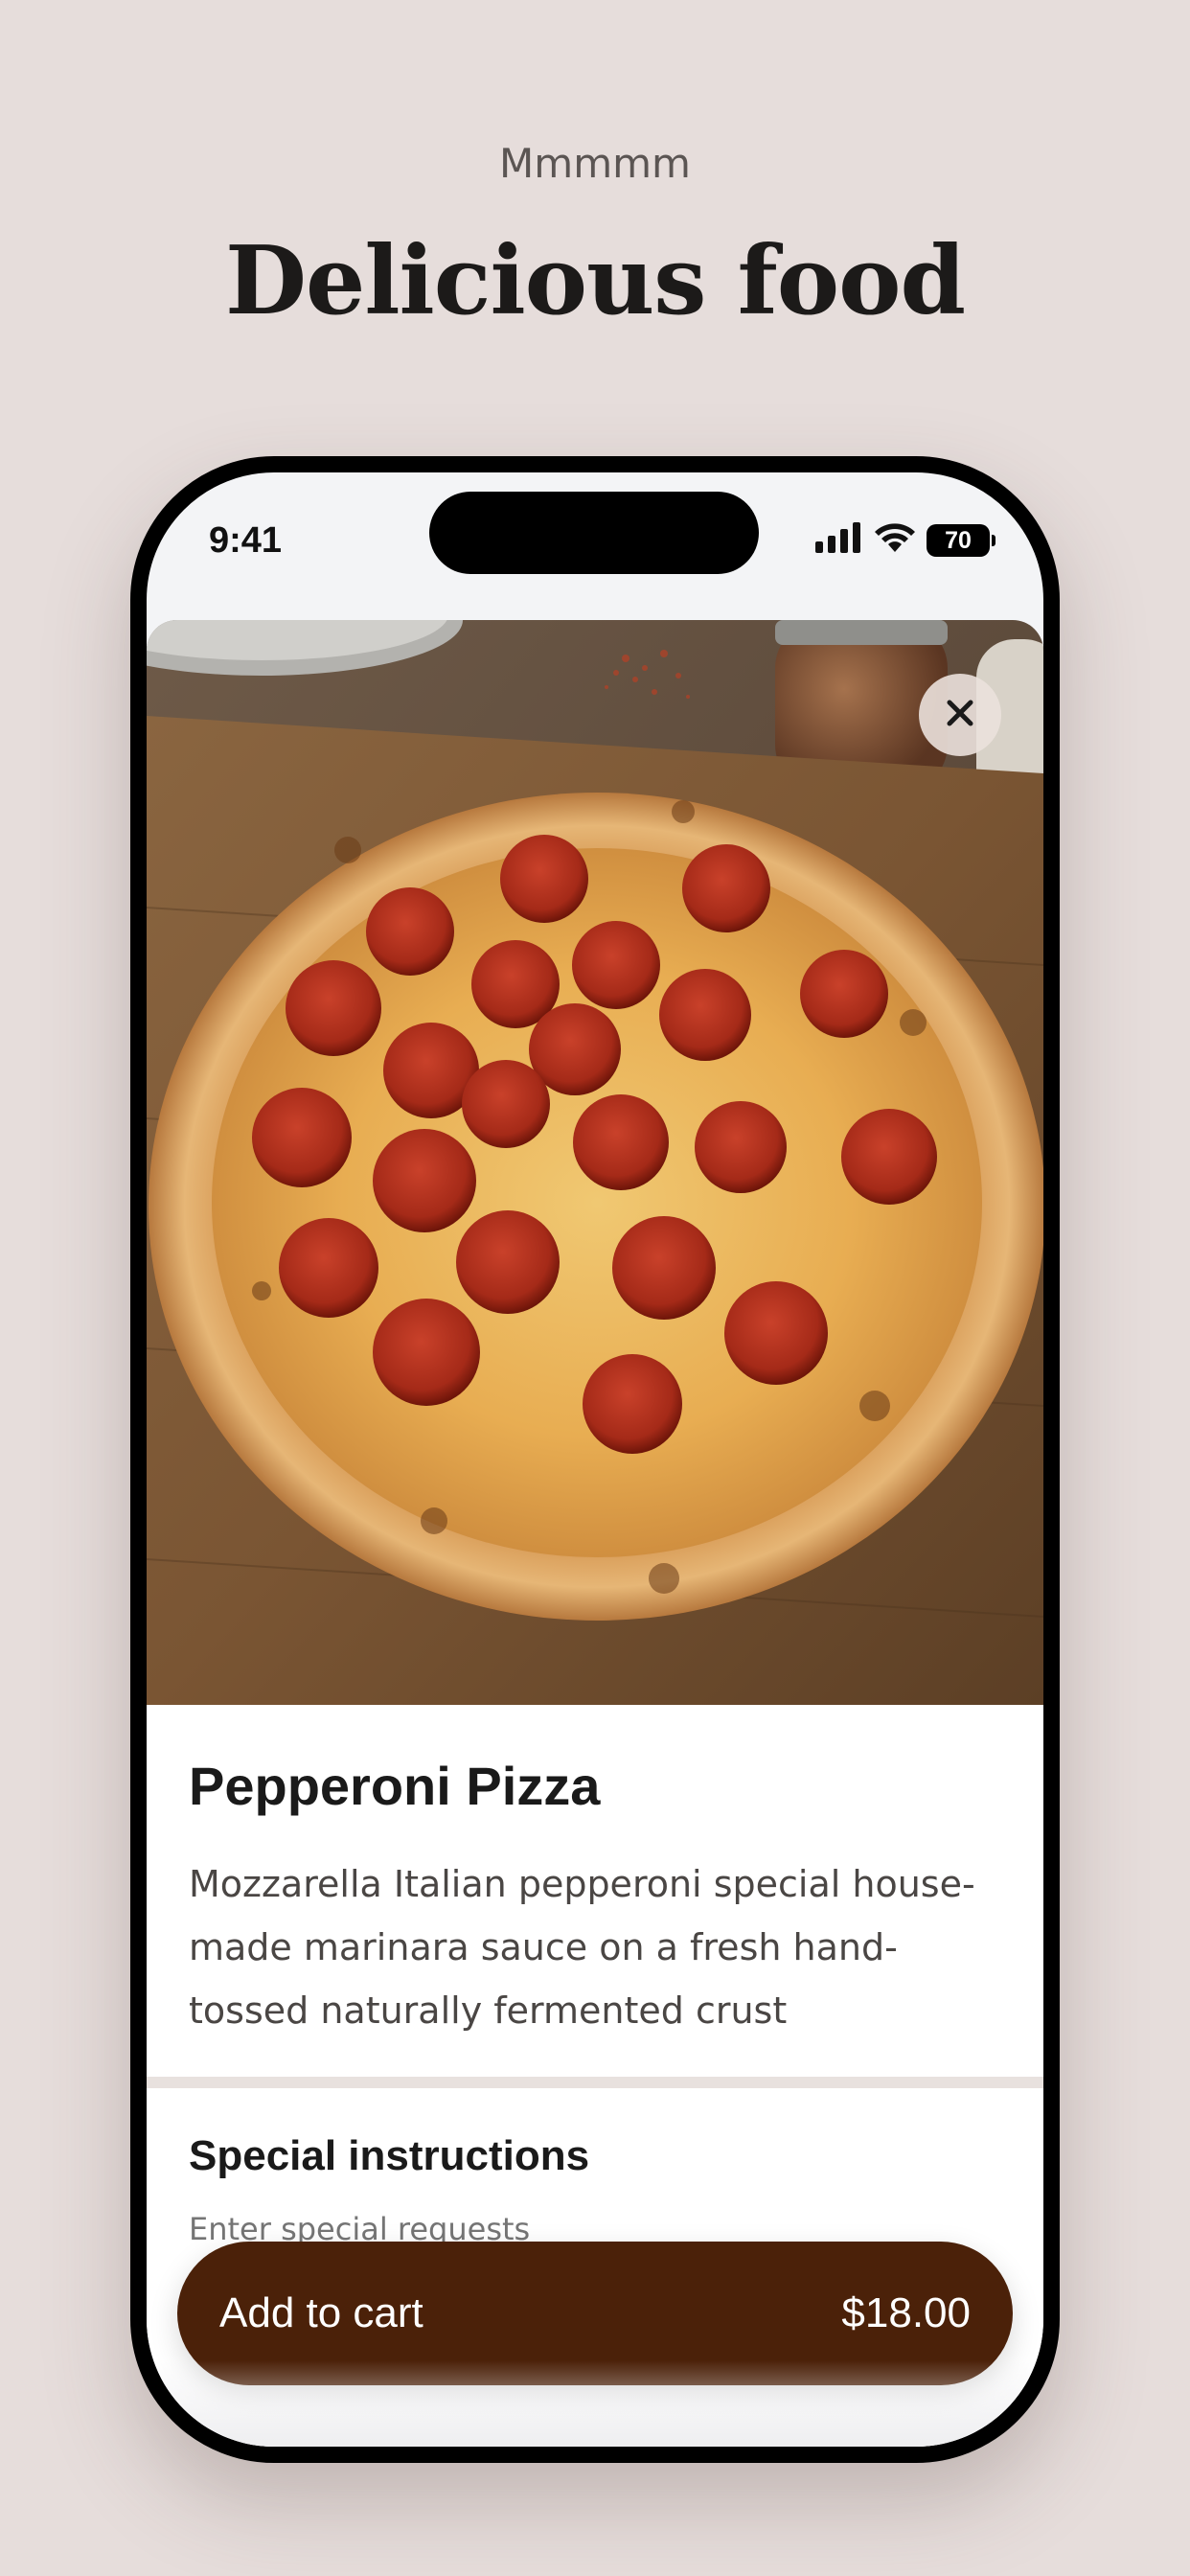 This screenshot has height=2576, width=1190. I want to click on status-bar: 9:41 70, so click(595, 544).